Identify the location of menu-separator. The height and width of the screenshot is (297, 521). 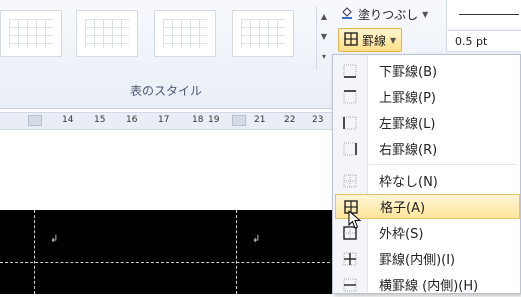
(442, 164).